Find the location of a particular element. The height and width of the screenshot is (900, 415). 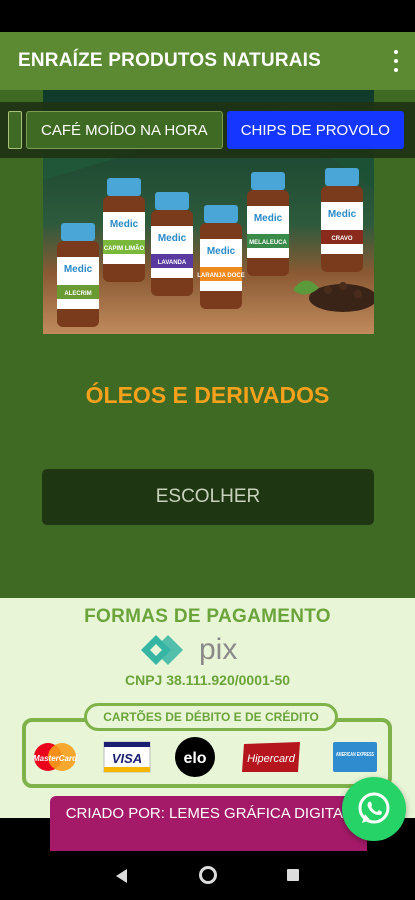

whatsapp-icon is located at coordinates (374, 808).